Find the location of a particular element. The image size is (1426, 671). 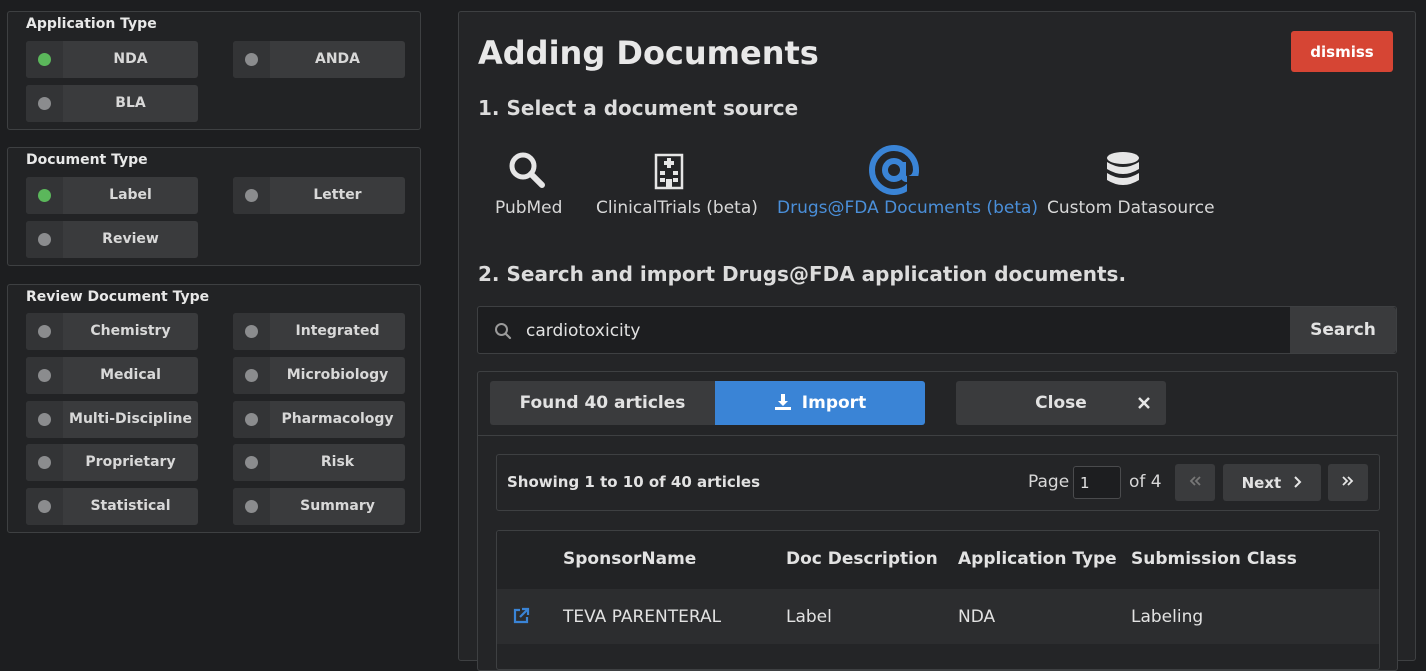

toggle-bla: BLA is located at coordinates (112, 103).